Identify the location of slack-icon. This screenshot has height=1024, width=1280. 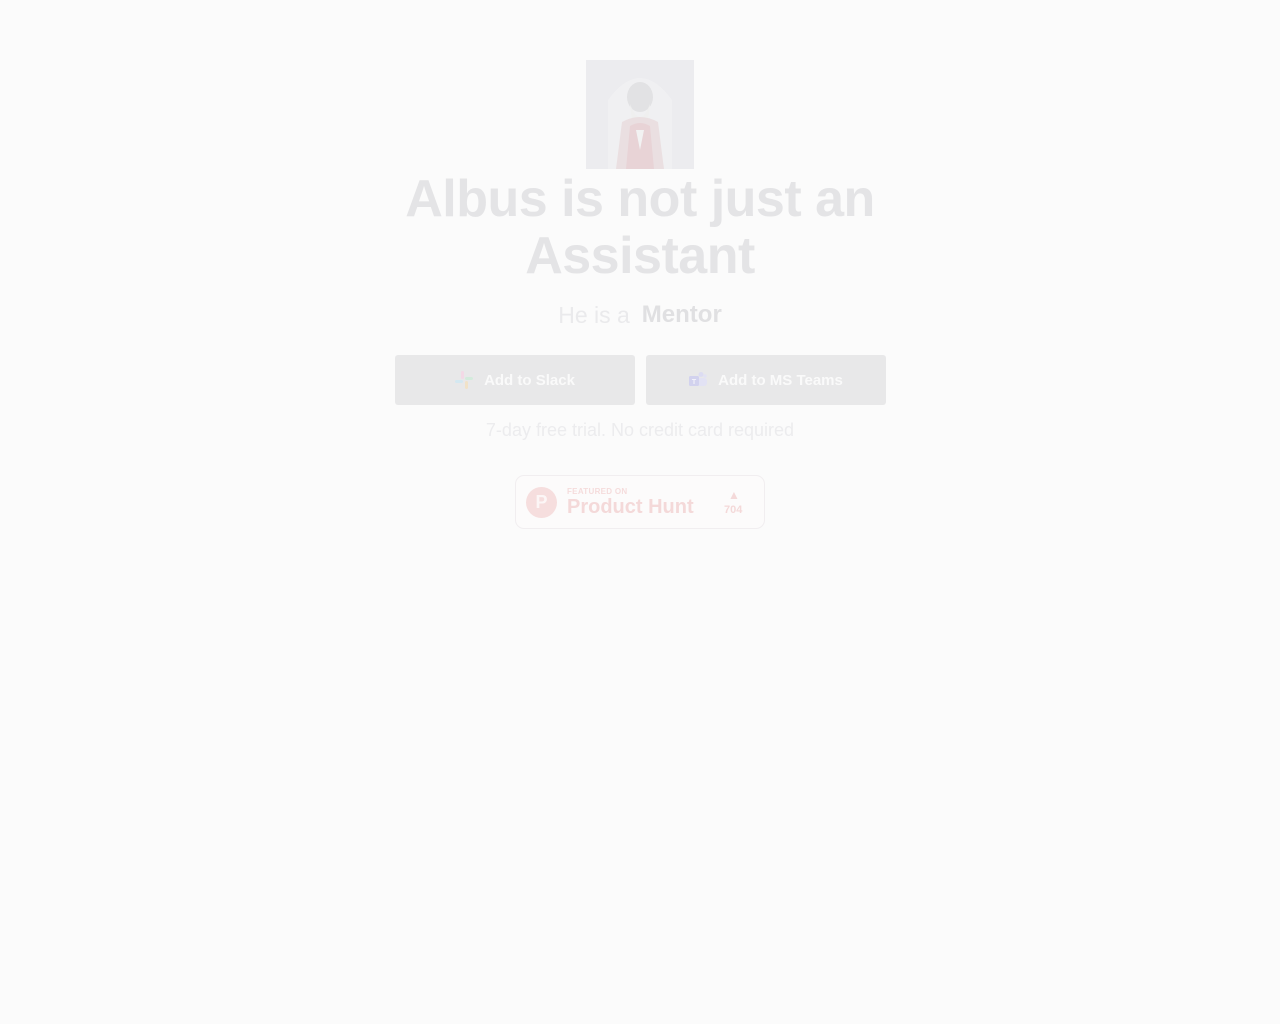
(464, 380).